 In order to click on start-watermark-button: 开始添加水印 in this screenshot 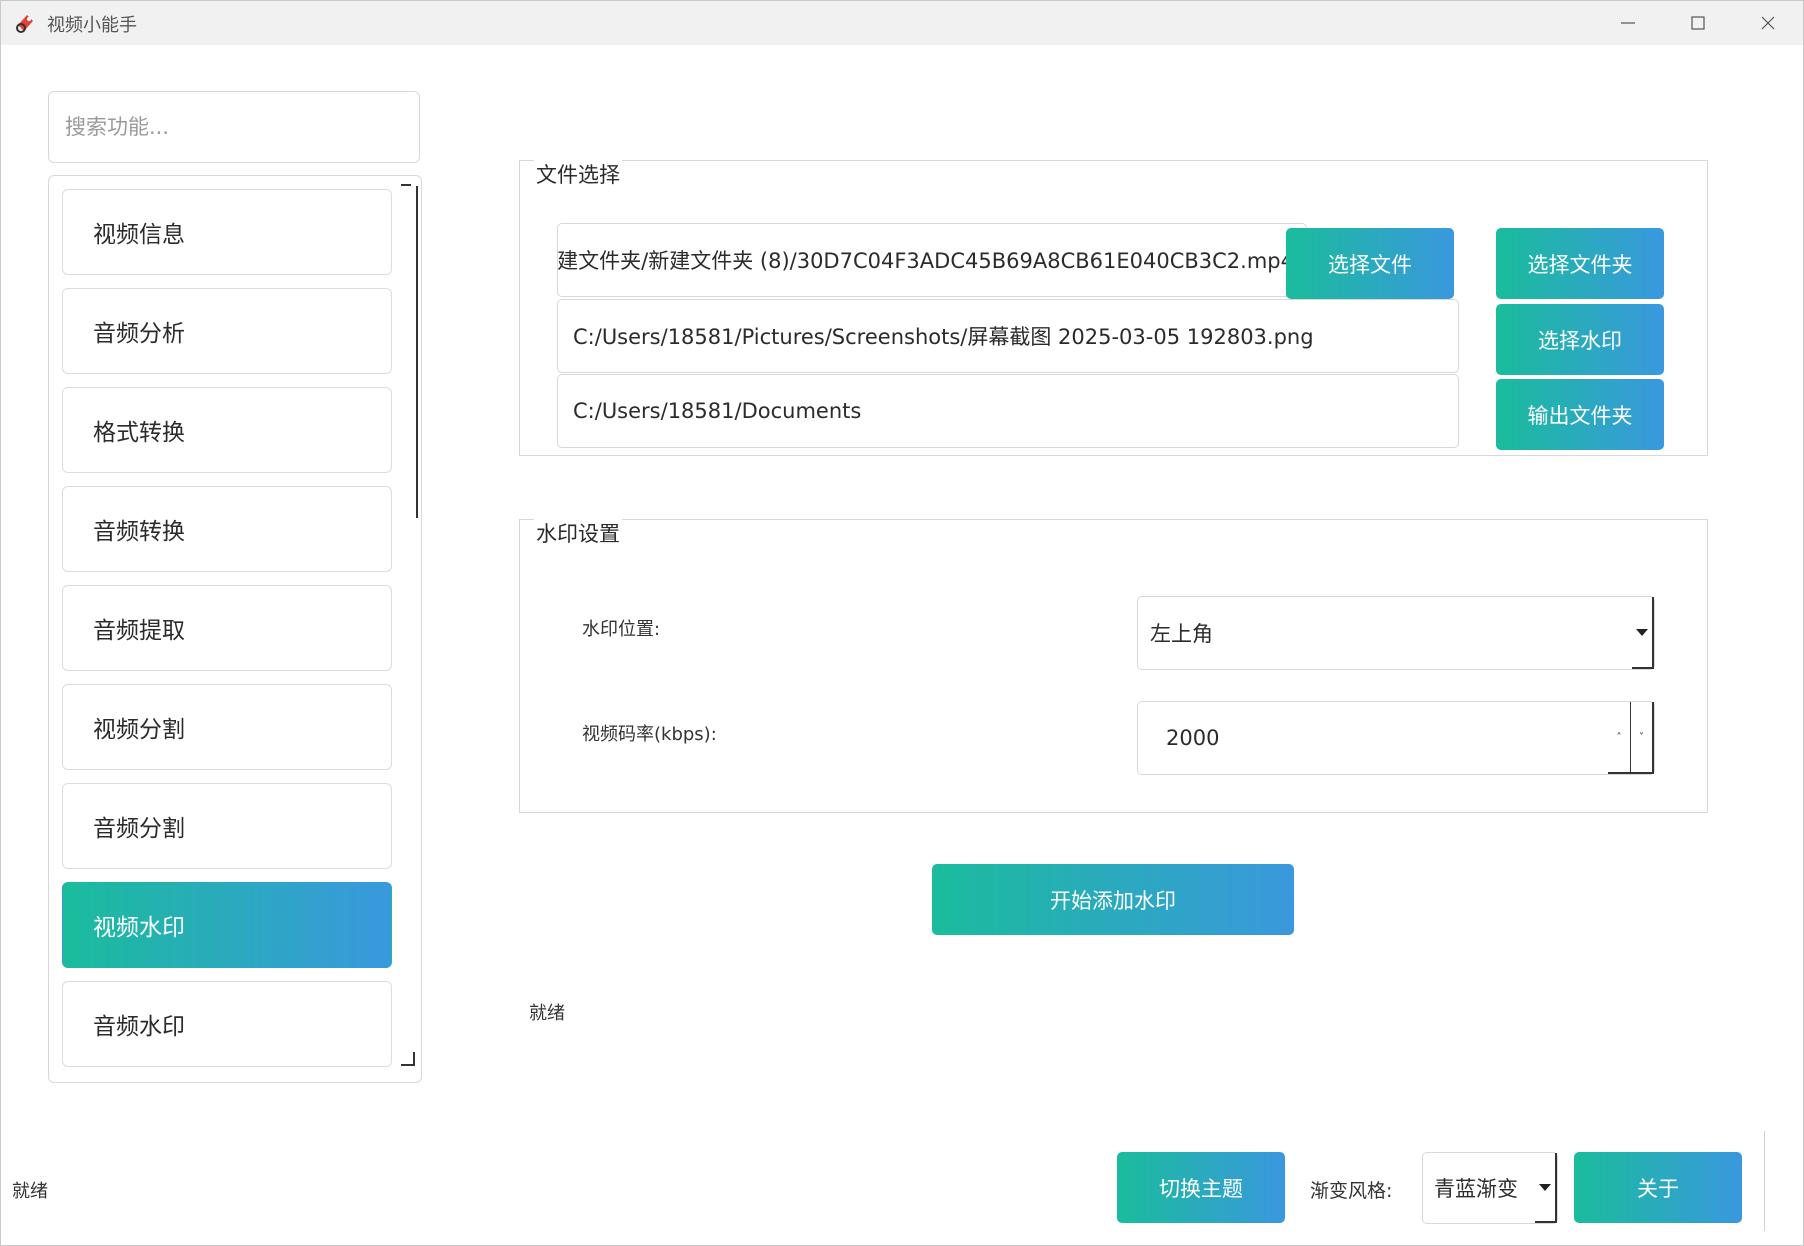, I will do `click(1113, 899)`.